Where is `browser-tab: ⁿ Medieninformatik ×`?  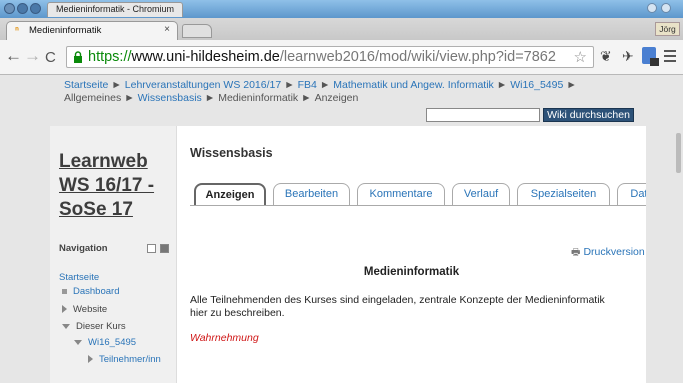 browser-tab: ⁿ Medieninformatik × is located at coordinates (92, 30).